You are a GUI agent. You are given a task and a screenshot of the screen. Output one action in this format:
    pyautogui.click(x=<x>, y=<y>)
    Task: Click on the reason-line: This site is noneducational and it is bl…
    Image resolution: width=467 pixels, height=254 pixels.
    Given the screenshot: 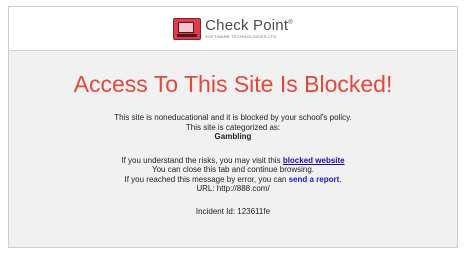 What is the action you would take?
    pyautogui.click(x=233, y=117)
    